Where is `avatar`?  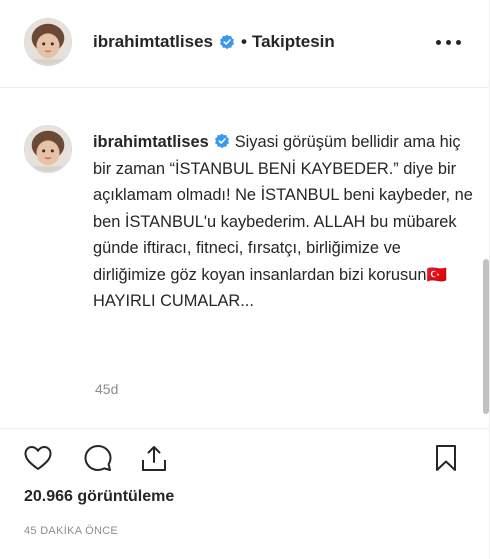
avatar is located at coordinates (48, 42).